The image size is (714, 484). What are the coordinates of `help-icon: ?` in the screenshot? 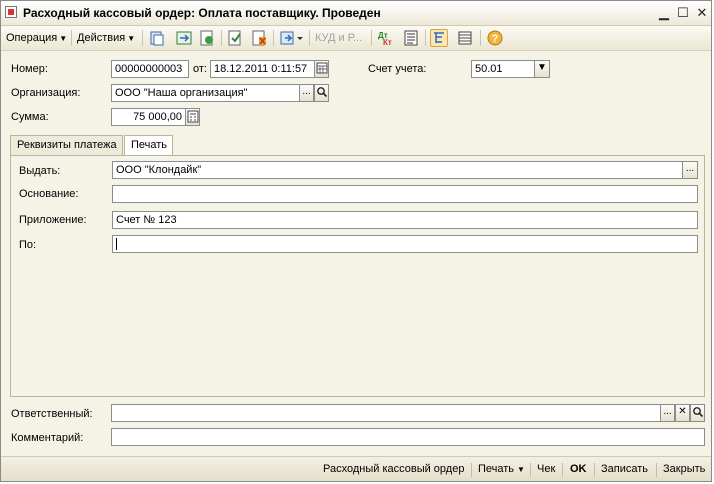 It's located at (495, 38).